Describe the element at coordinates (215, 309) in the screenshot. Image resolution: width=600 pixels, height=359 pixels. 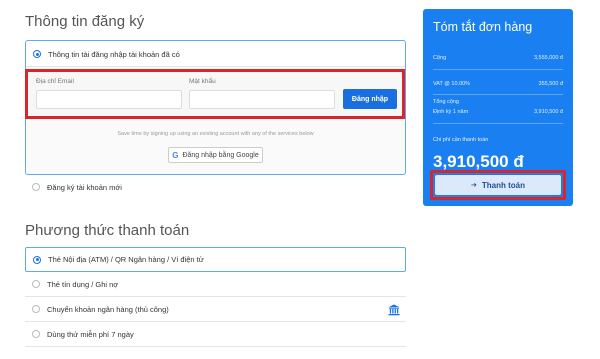
I see `payment-method-bank-transfer: Chuyển khoản ngân hàng (thủ công)` at that location.